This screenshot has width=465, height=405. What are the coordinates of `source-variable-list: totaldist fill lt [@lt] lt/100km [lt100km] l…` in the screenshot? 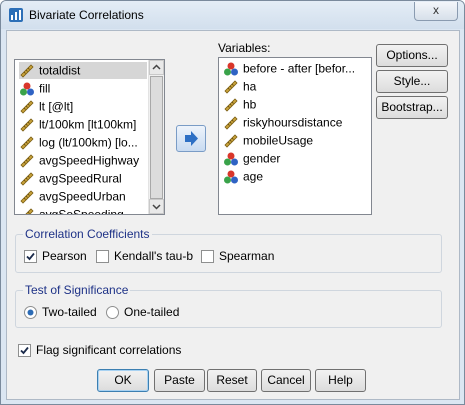 It's located at (89, 137).